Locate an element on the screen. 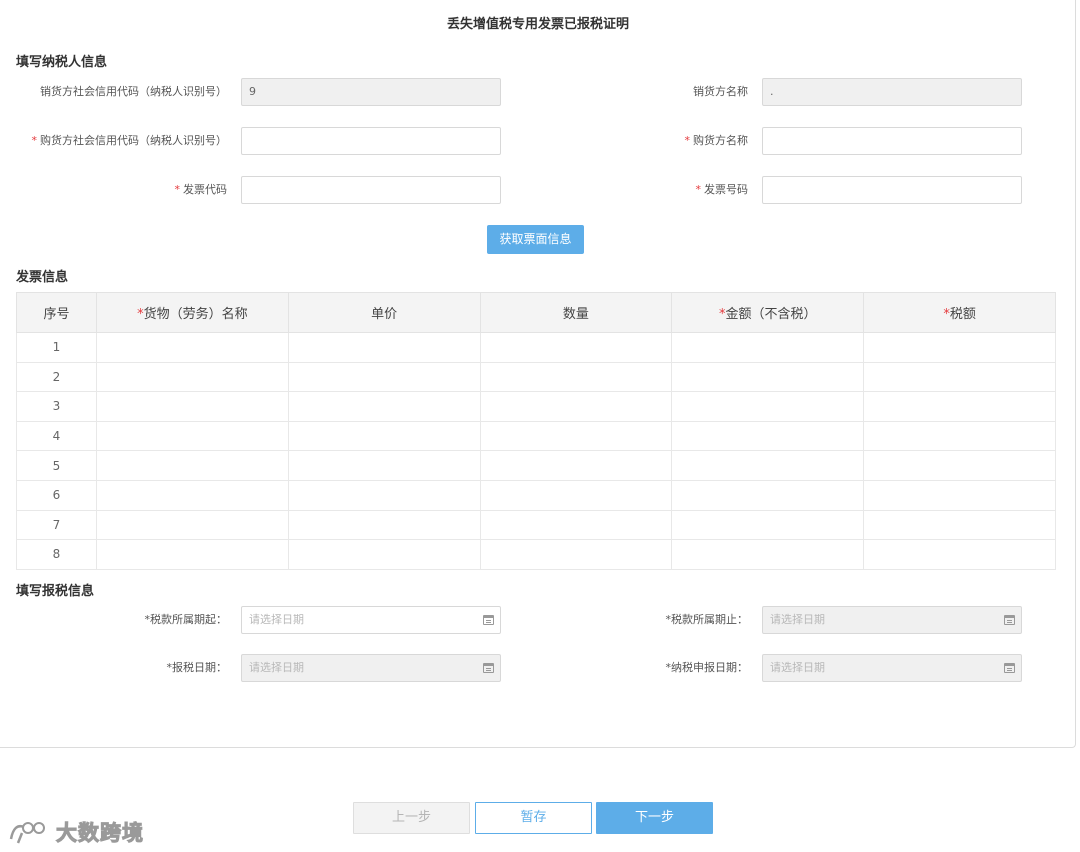  period-start-label: *税款所属期起： is located at coordinates (186, 619).